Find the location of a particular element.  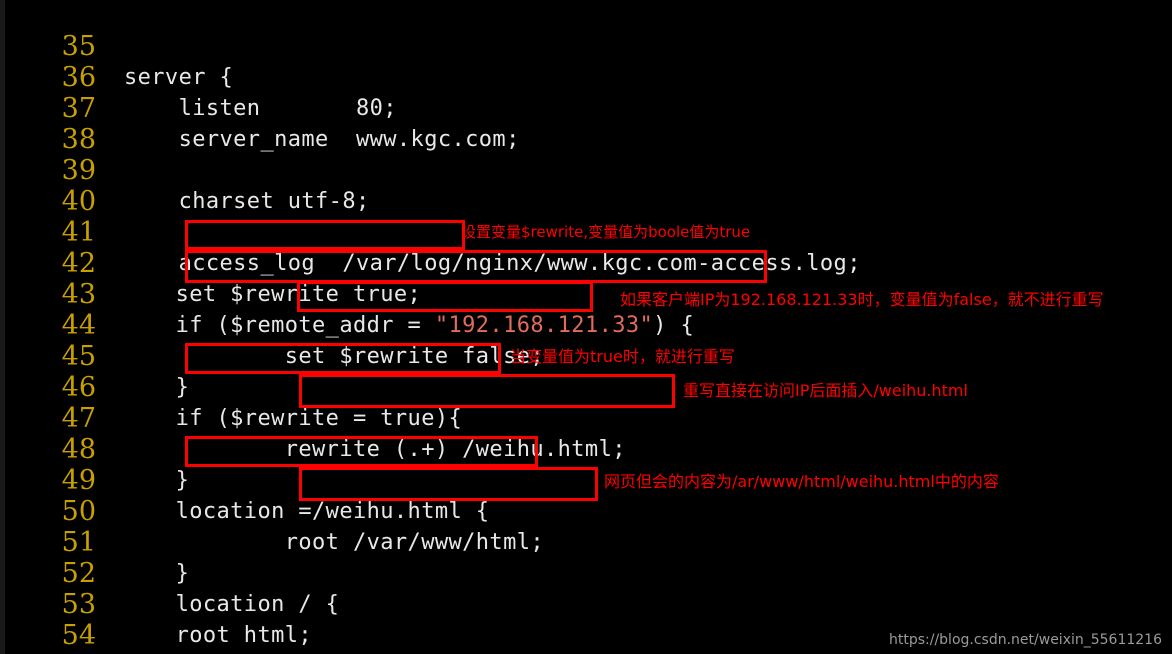

code-line: 54 index index.html index.htm; is located at coordinates (586, 620).